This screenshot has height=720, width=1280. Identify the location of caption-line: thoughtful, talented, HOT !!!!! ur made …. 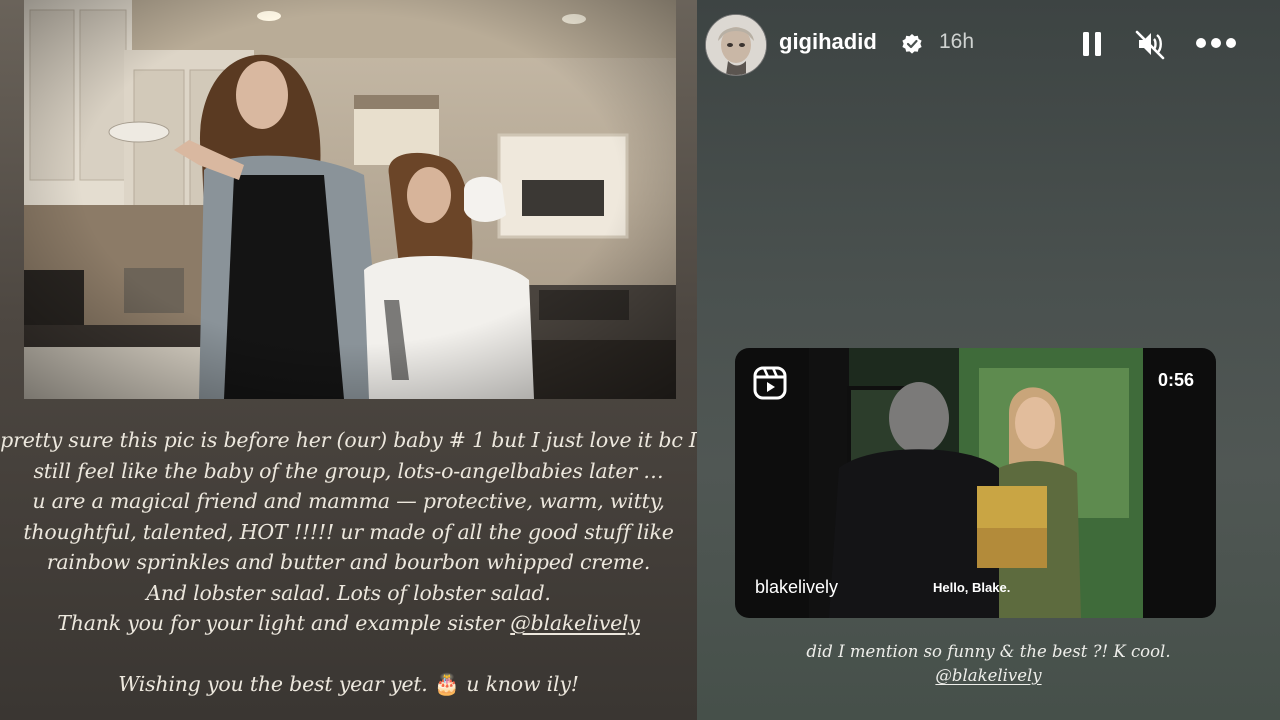
(348, 531).